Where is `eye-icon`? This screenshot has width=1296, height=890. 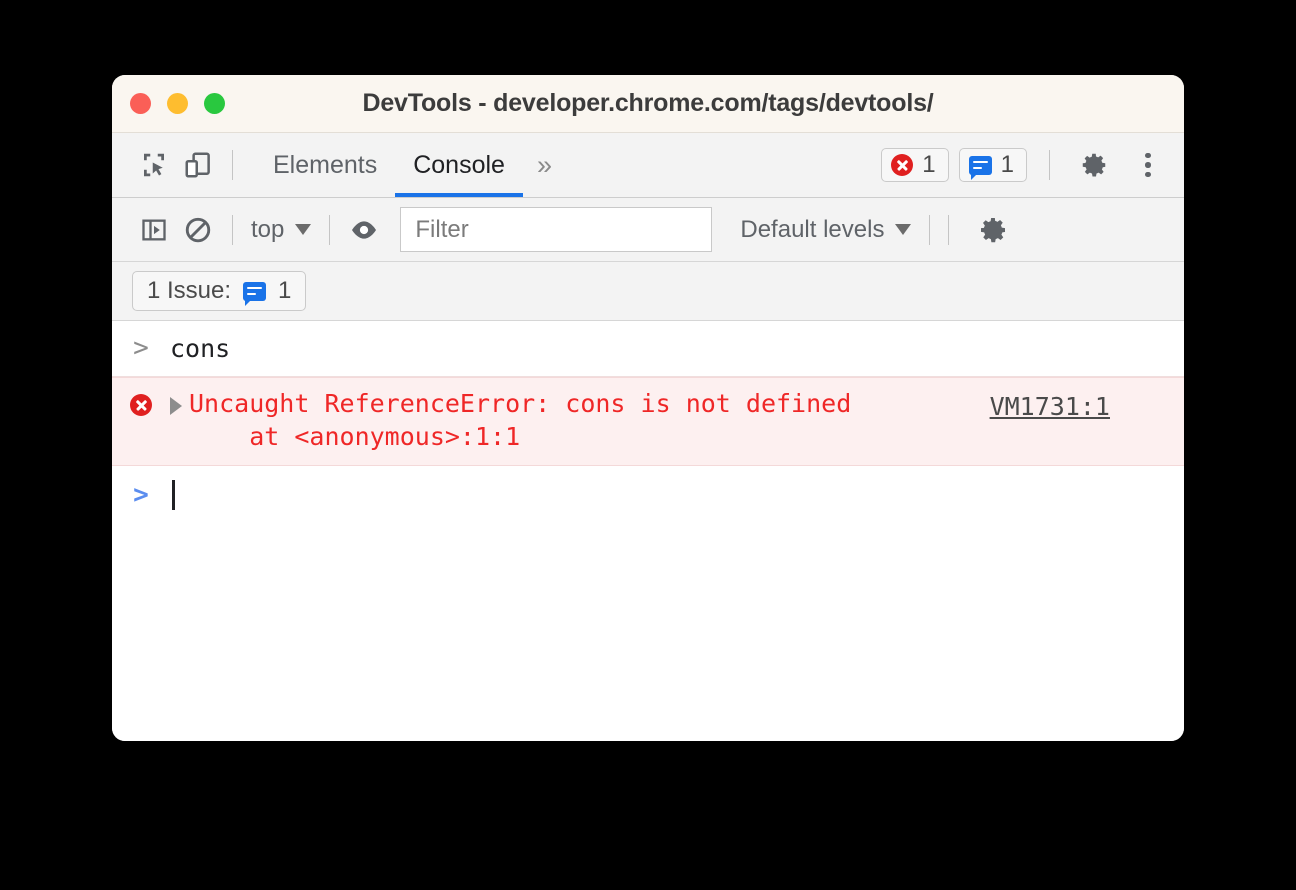
eye-icon is located at coordinates (364, 230).